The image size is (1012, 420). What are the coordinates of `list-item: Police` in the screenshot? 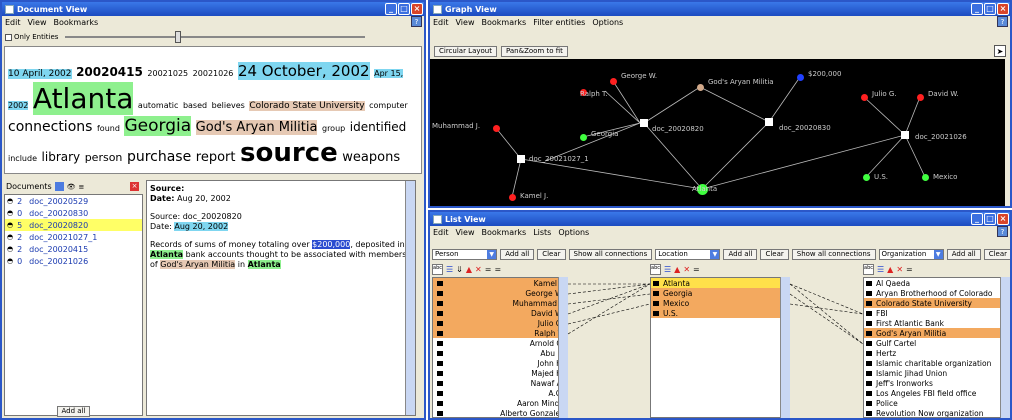 It's located at (936, 403).